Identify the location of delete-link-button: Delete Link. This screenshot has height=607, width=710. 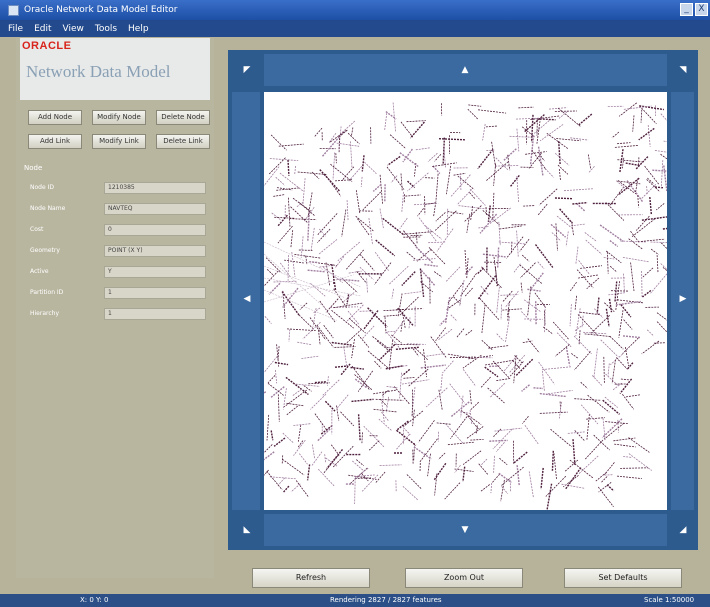
(183, 141).